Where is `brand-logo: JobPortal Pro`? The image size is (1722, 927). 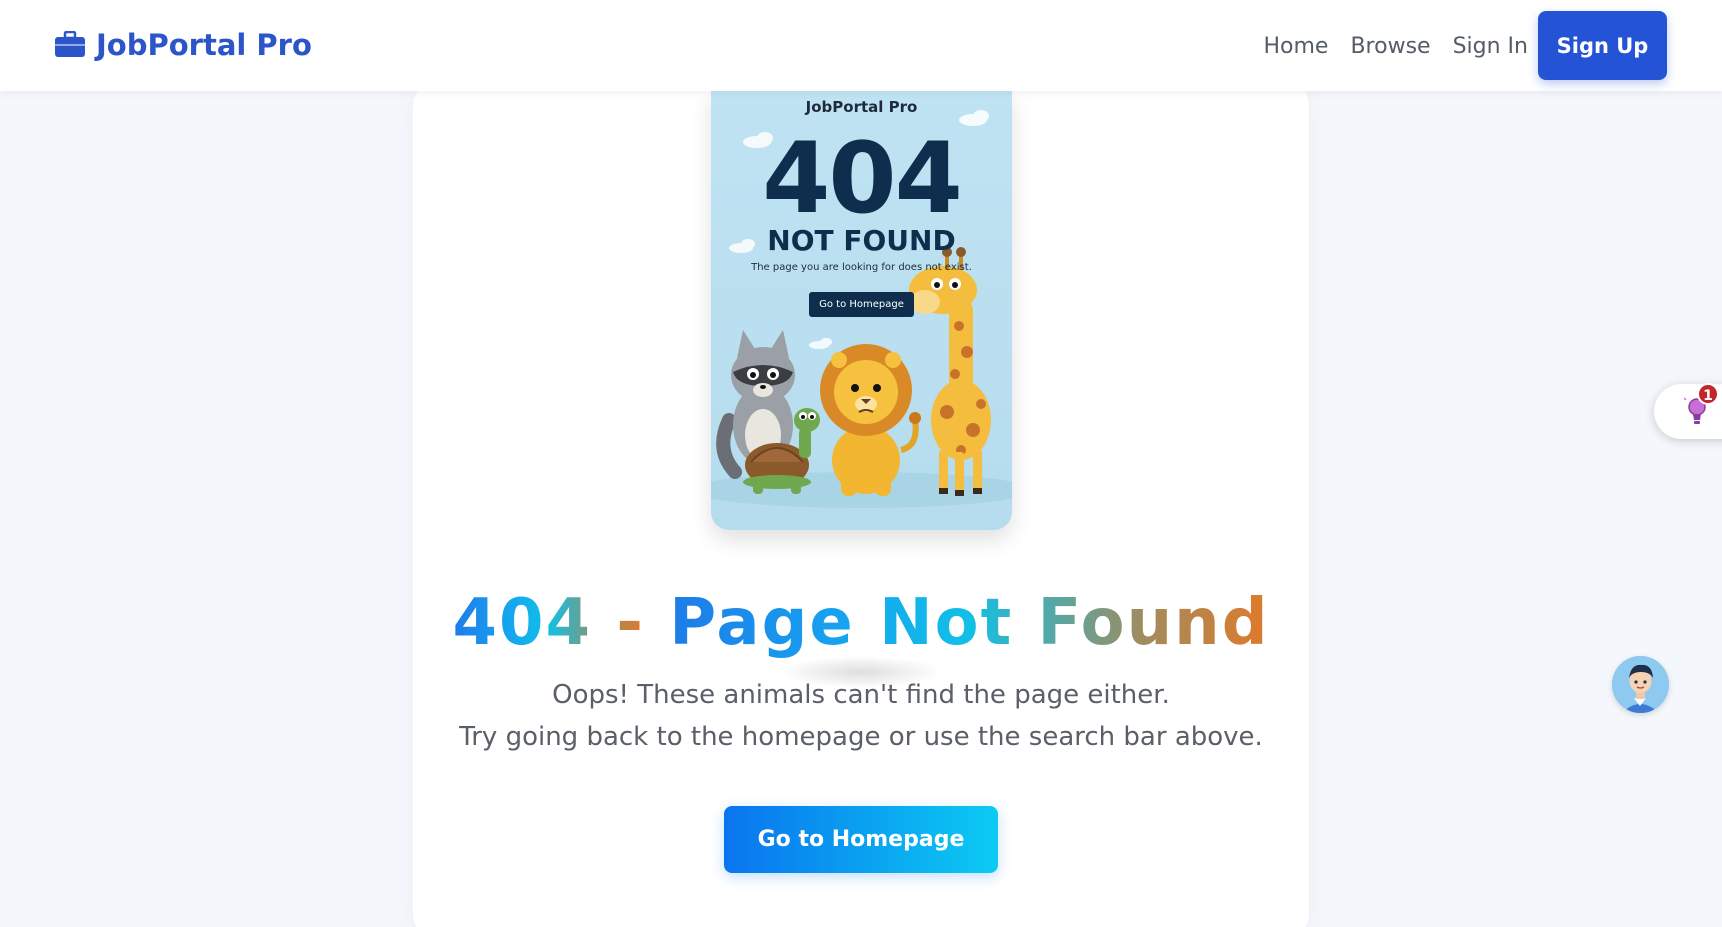 brand-logo: JobPortal Pro is located at coordinates (183, 45).